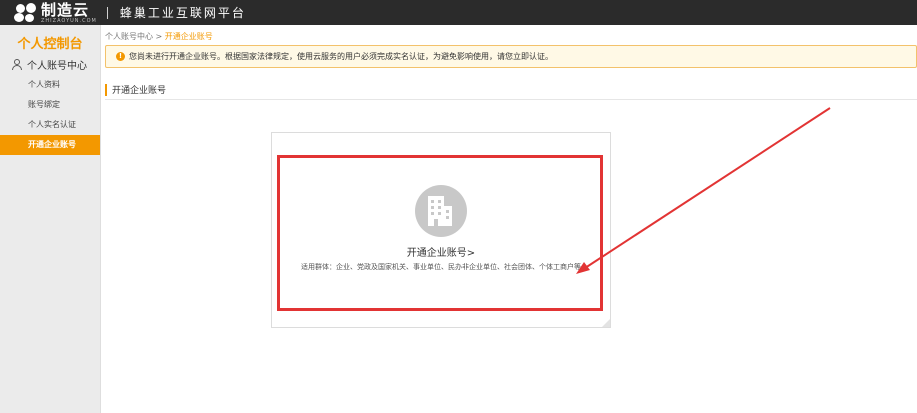 The image size is (917, 413). Describe the element at coordinates (69, 20) in the screenshot. I see `logo-subtext: ZHIZAOYUN.COM` at that location.